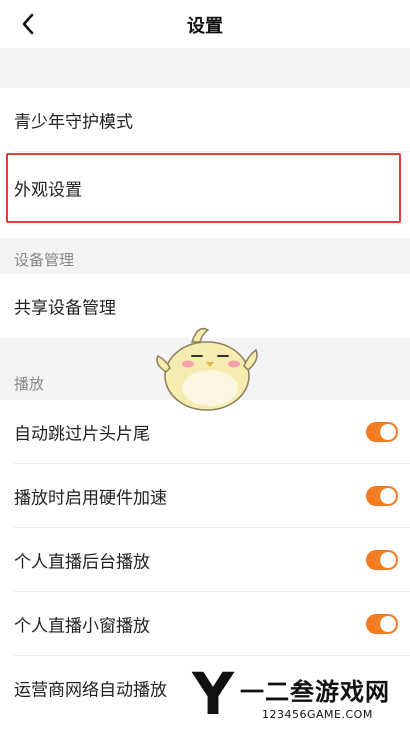  I want to click on live-background-toggle, so click(382, 560).